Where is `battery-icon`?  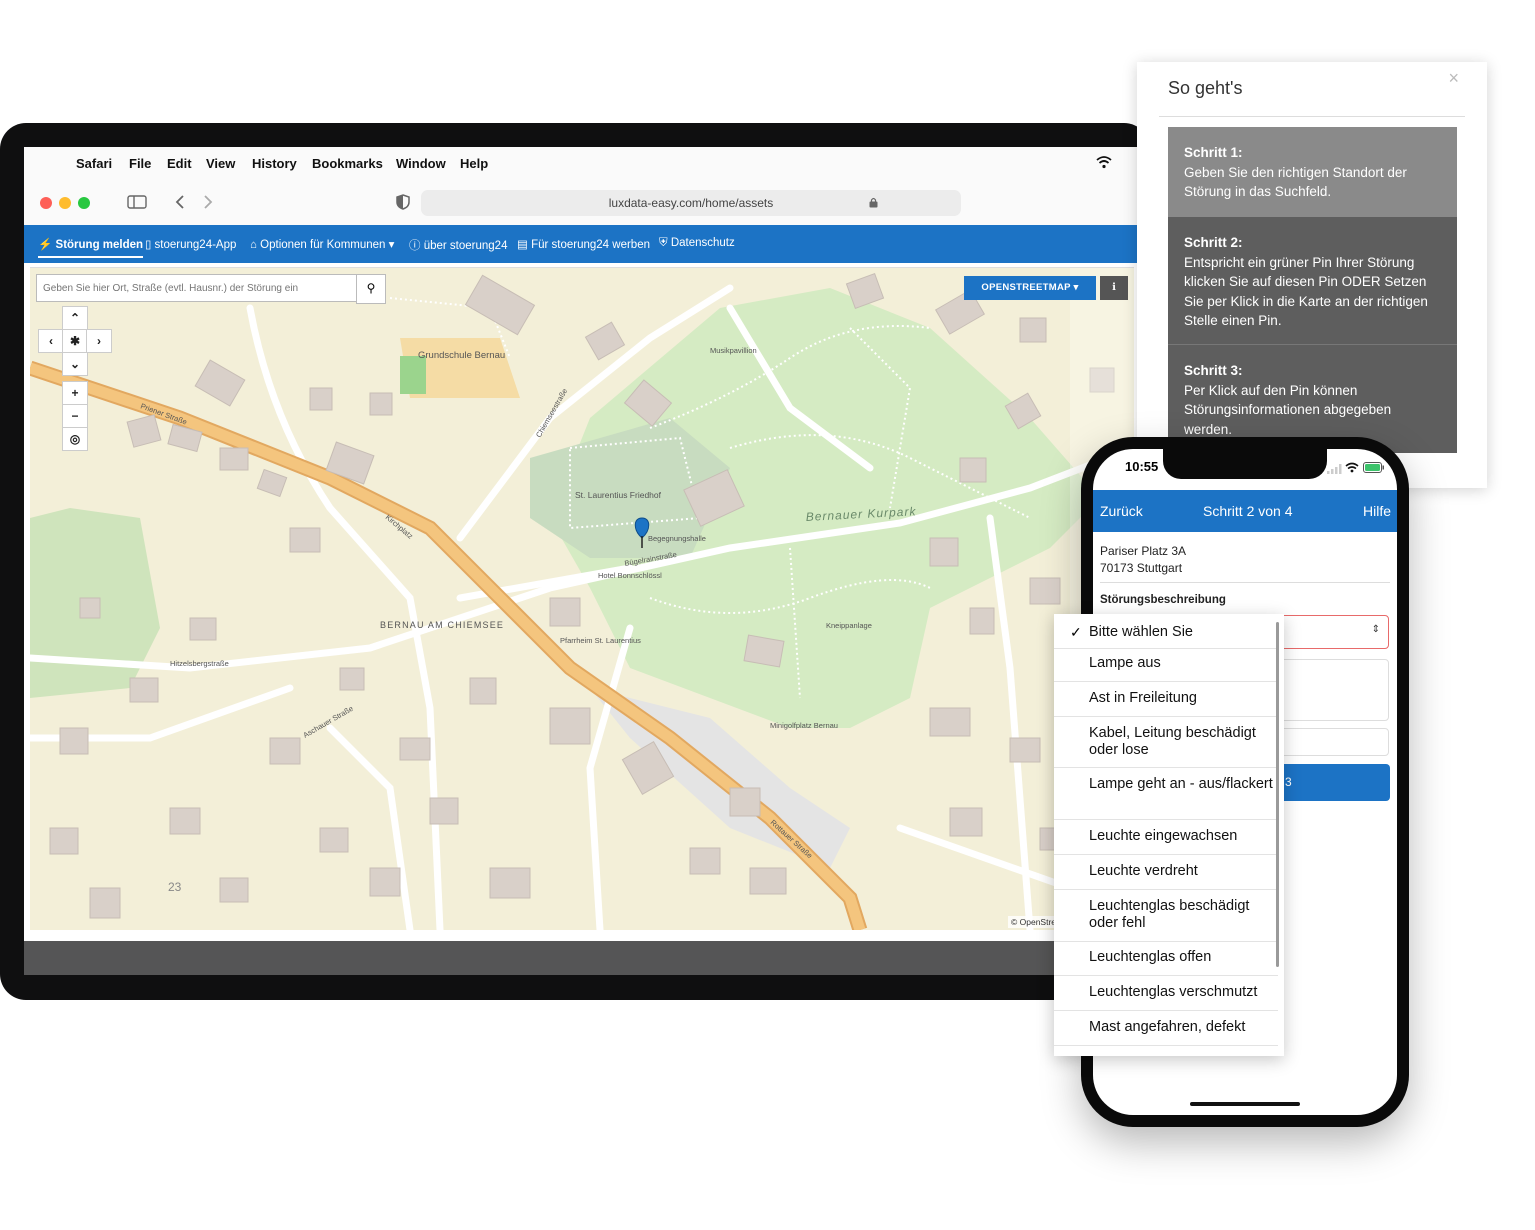 battery-icon is located at coordinates (1374, 469).